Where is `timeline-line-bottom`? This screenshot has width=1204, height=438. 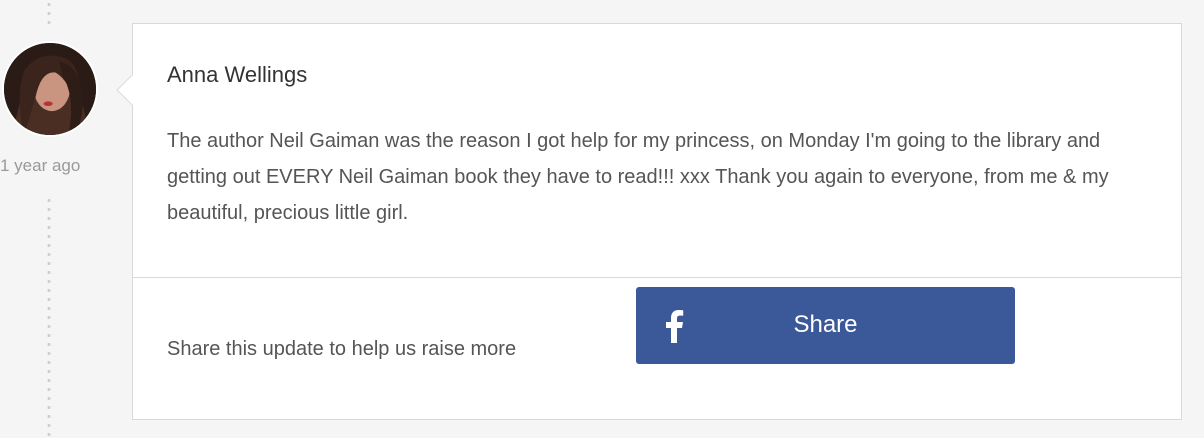 timeline-line-bottom is located at coordinates (49, 317).